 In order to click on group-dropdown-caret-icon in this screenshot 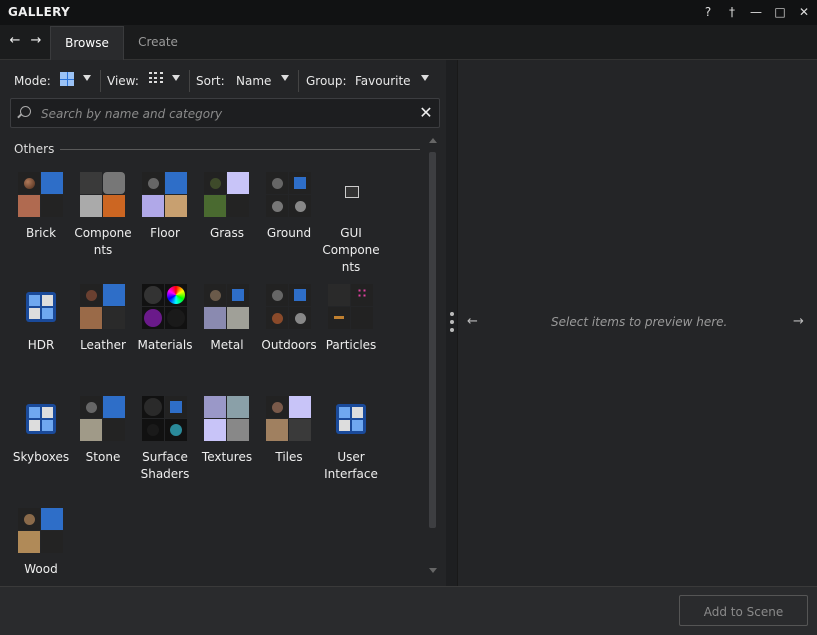, I will do `click(425, 78)`.